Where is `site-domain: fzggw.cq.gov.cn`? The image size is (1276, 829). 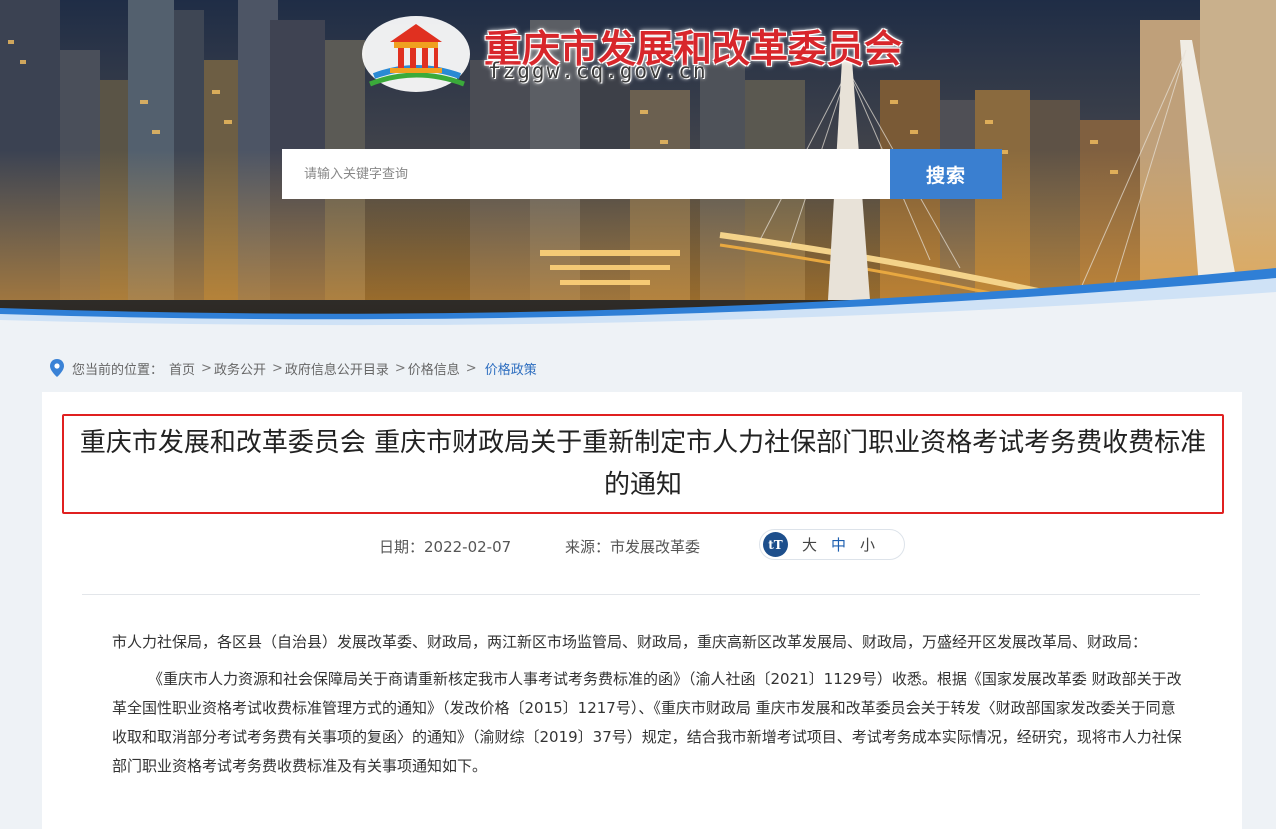
site-domain: fzggw.cq.gov.cn is located at coordinates (598, 71).